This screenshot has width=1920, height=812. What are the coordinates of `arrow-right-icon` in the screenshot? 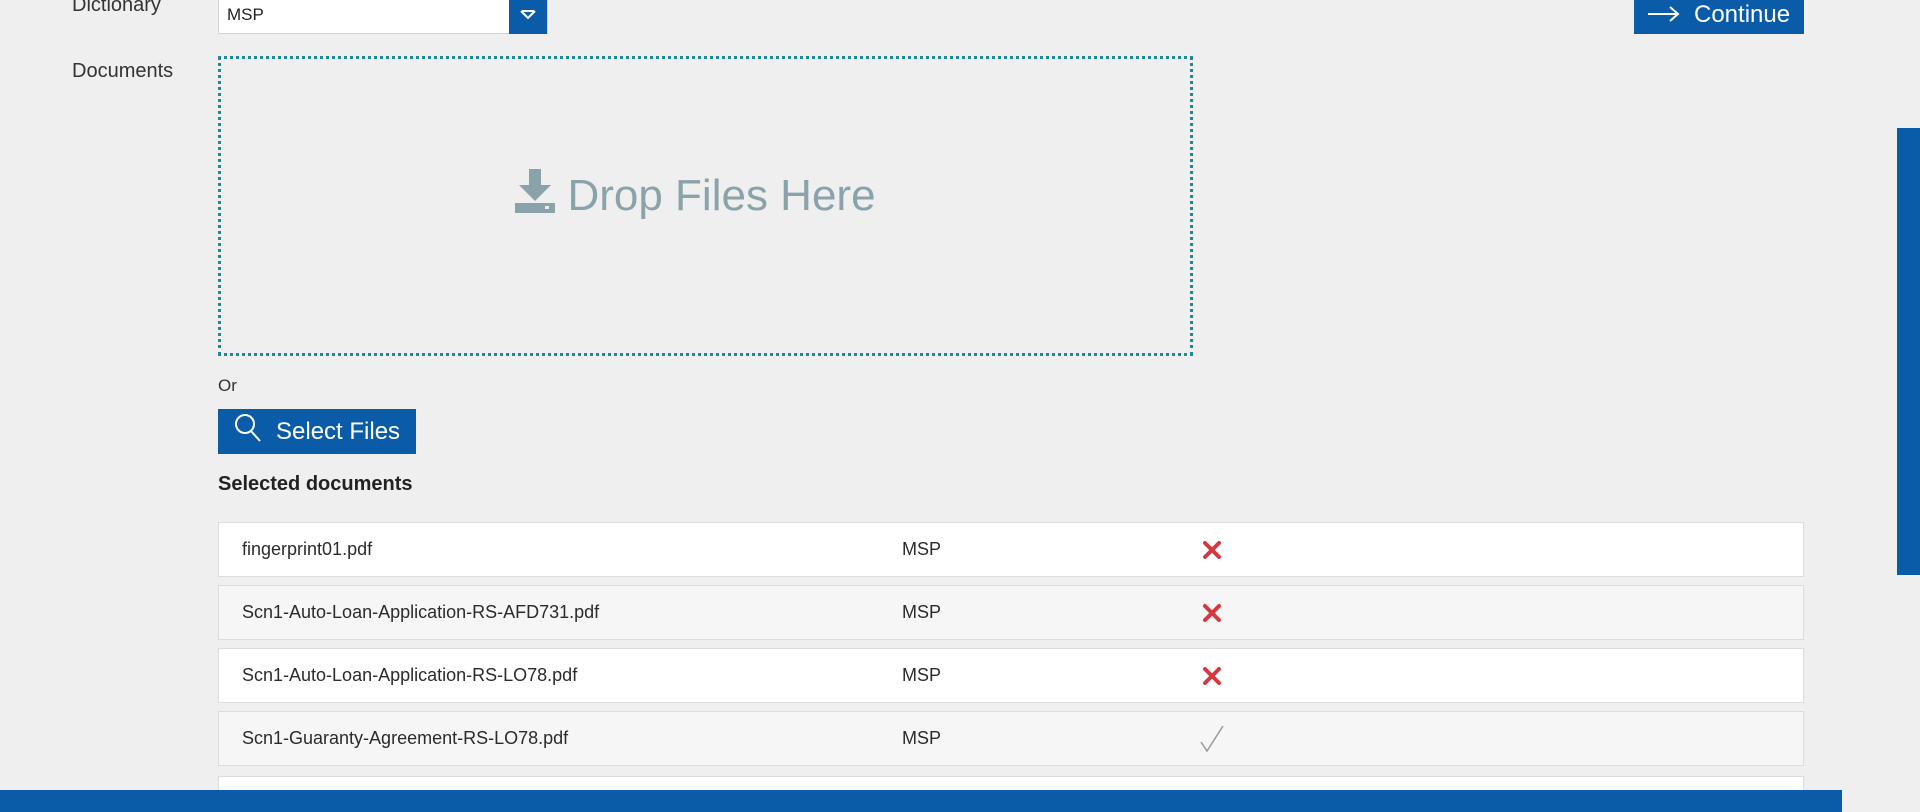 It's located at (1664, 15).